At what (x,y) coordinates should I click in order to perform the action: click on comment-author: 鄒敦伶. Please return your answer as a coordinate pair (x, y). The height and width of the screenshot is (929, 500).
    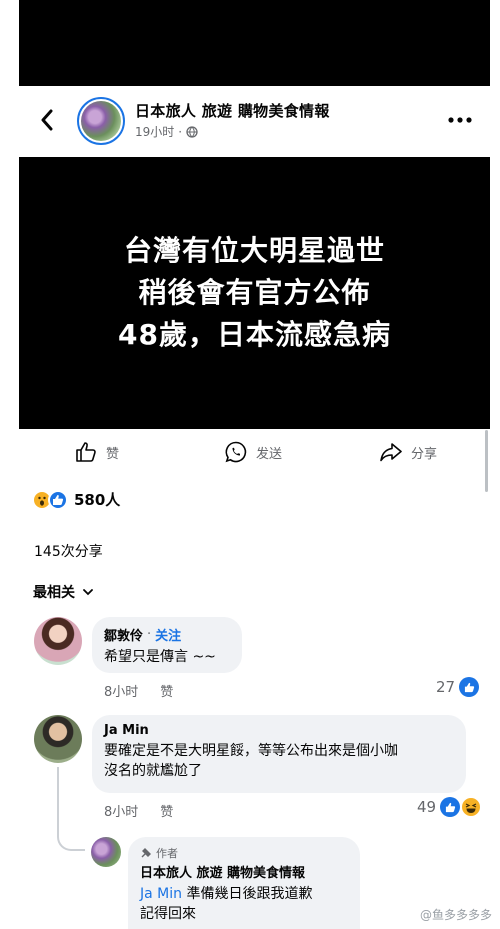
    Looking at the image, I should click on (123, 634).